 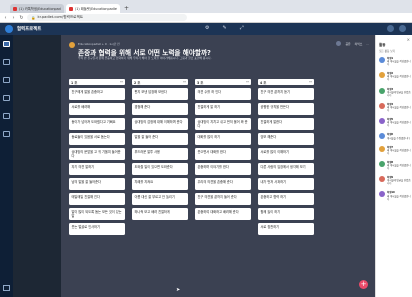 I want to click on reload-icon: ↻, so click(x=21, y=18).